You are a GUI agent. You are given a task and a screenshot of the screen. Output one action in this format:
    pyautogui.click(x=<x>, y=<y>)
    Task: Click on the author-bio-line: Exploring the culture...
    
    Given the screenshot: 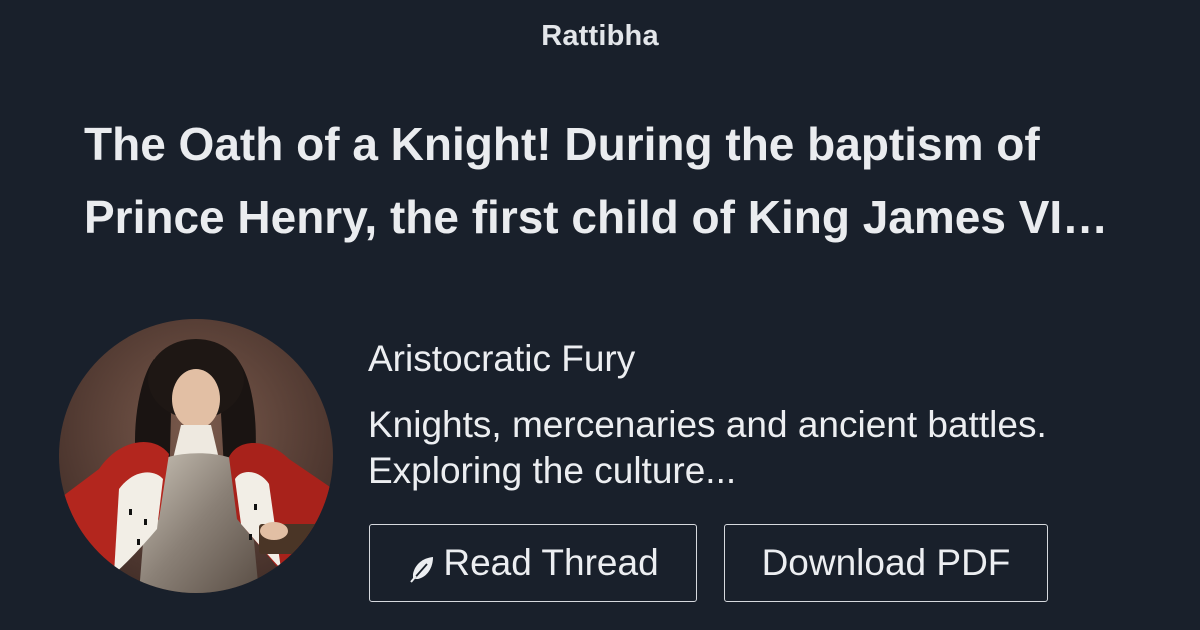 What is the action you would take?
    pyautogui.click(x=552, y=470)
    